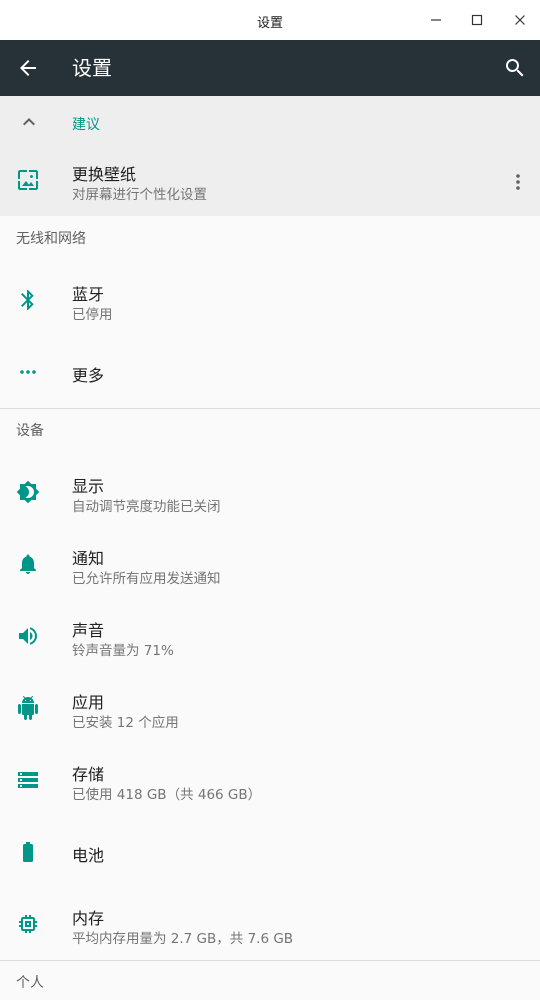 The width and height of the screenshot is (540, 1000). I want to click on close-button, so click(520, 20).